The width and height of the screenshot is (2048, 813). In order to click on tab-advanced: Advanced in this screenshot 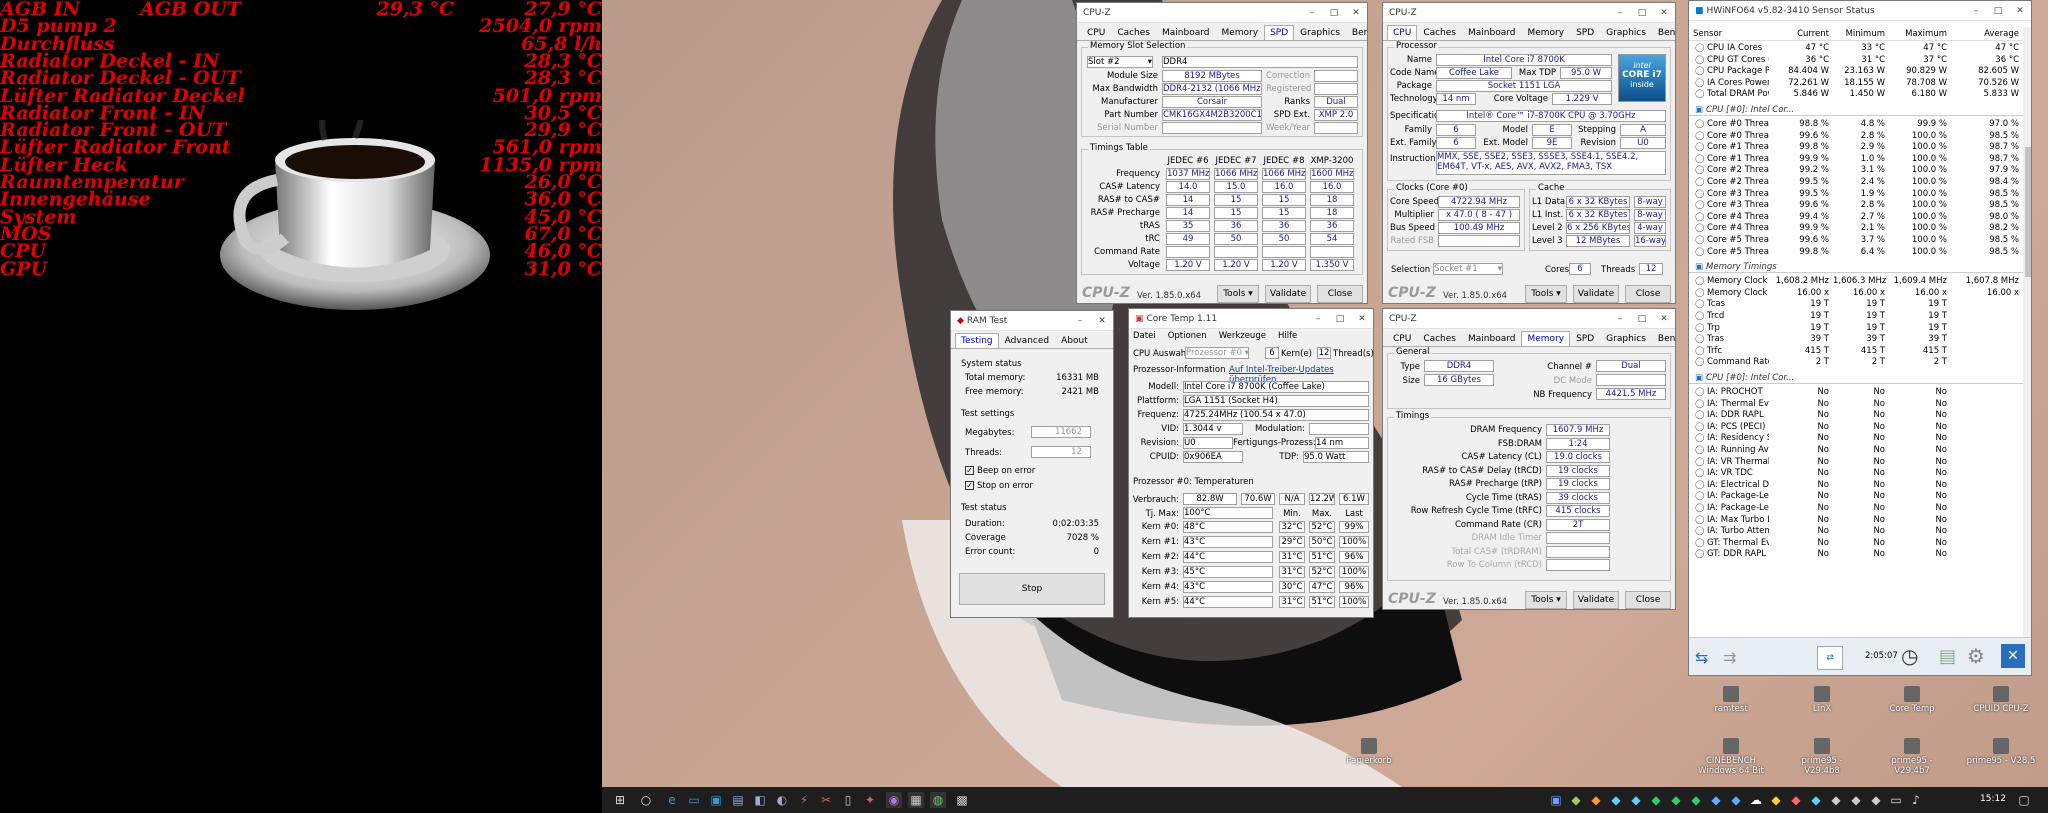, I will do `click(1027, 340)`.